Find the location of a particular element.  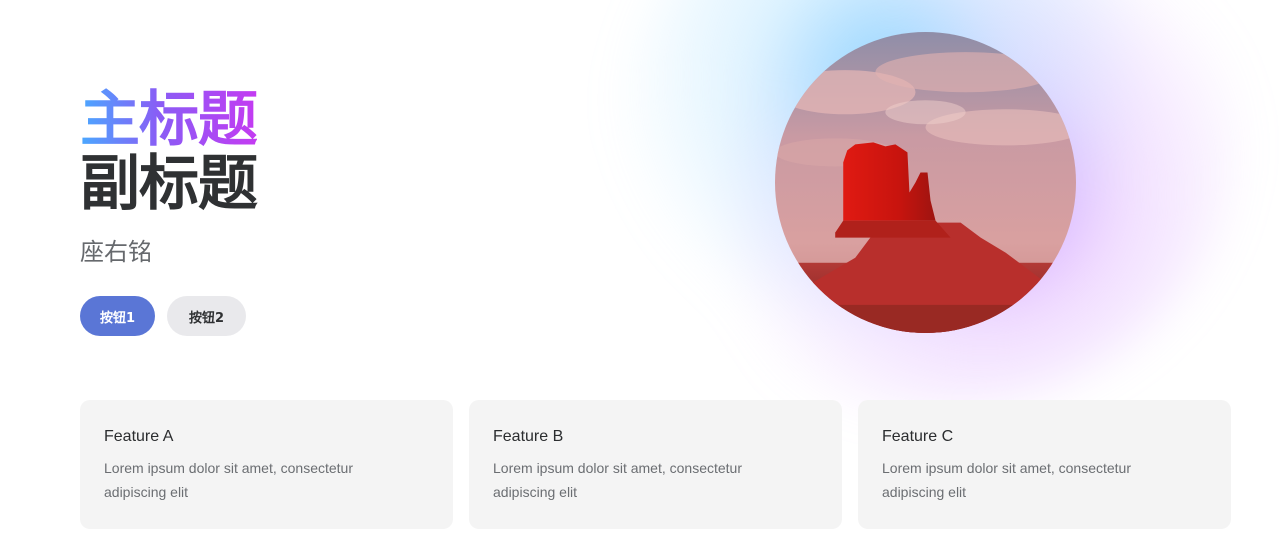

motto-text: 座右铭 is located at coordinates (116, 252).